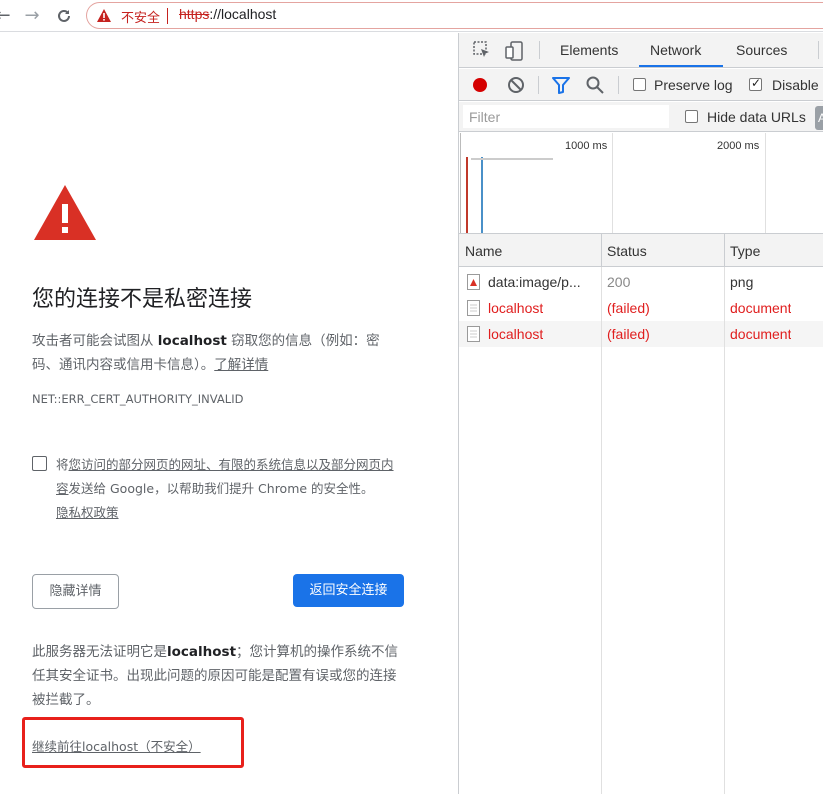 The image size is (823, 794). What do you see at coordinates (241, 365) in the screenshot?
I see `learn-more-link: 了解详情` at bounding box center [241, 365].